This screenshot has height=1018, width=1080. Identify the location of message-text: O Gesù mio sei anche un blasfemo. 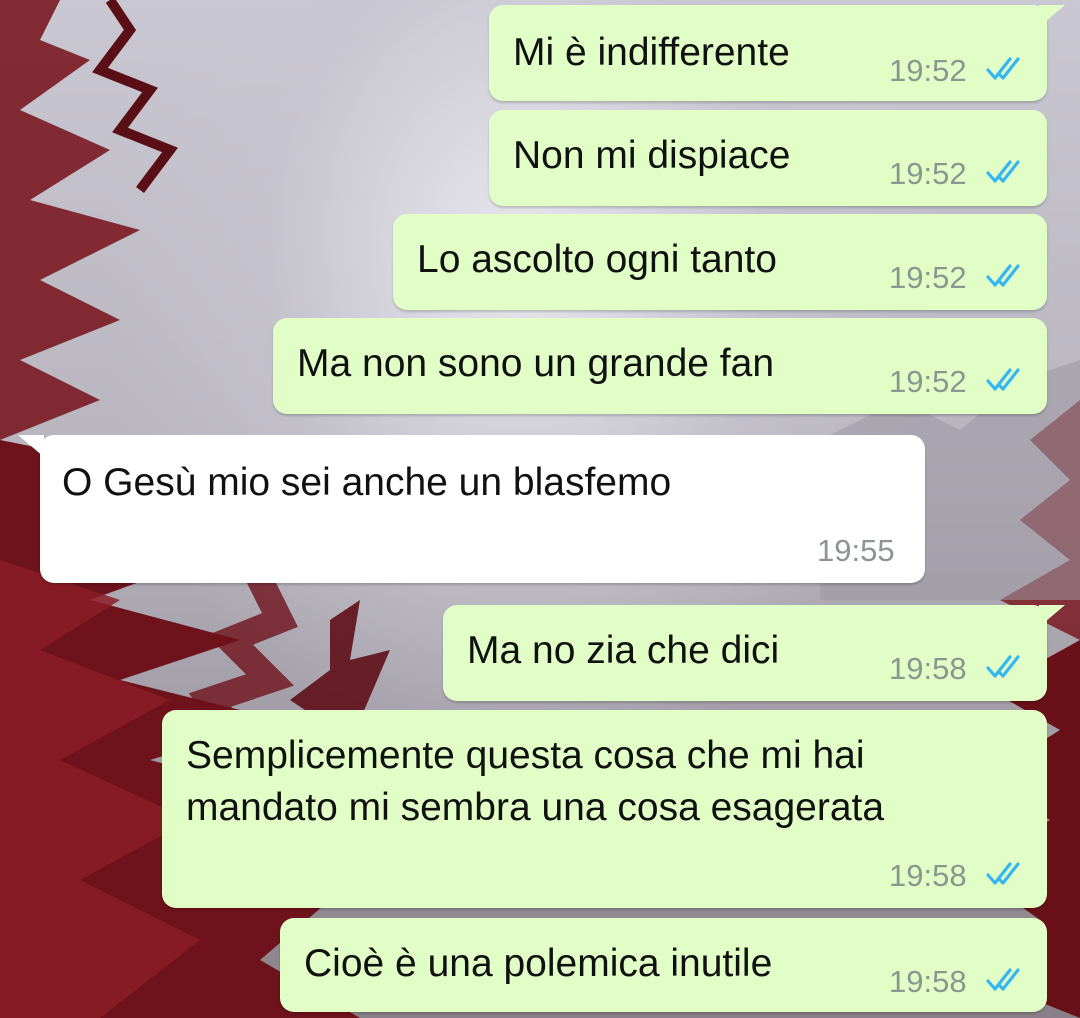
(367, 482).